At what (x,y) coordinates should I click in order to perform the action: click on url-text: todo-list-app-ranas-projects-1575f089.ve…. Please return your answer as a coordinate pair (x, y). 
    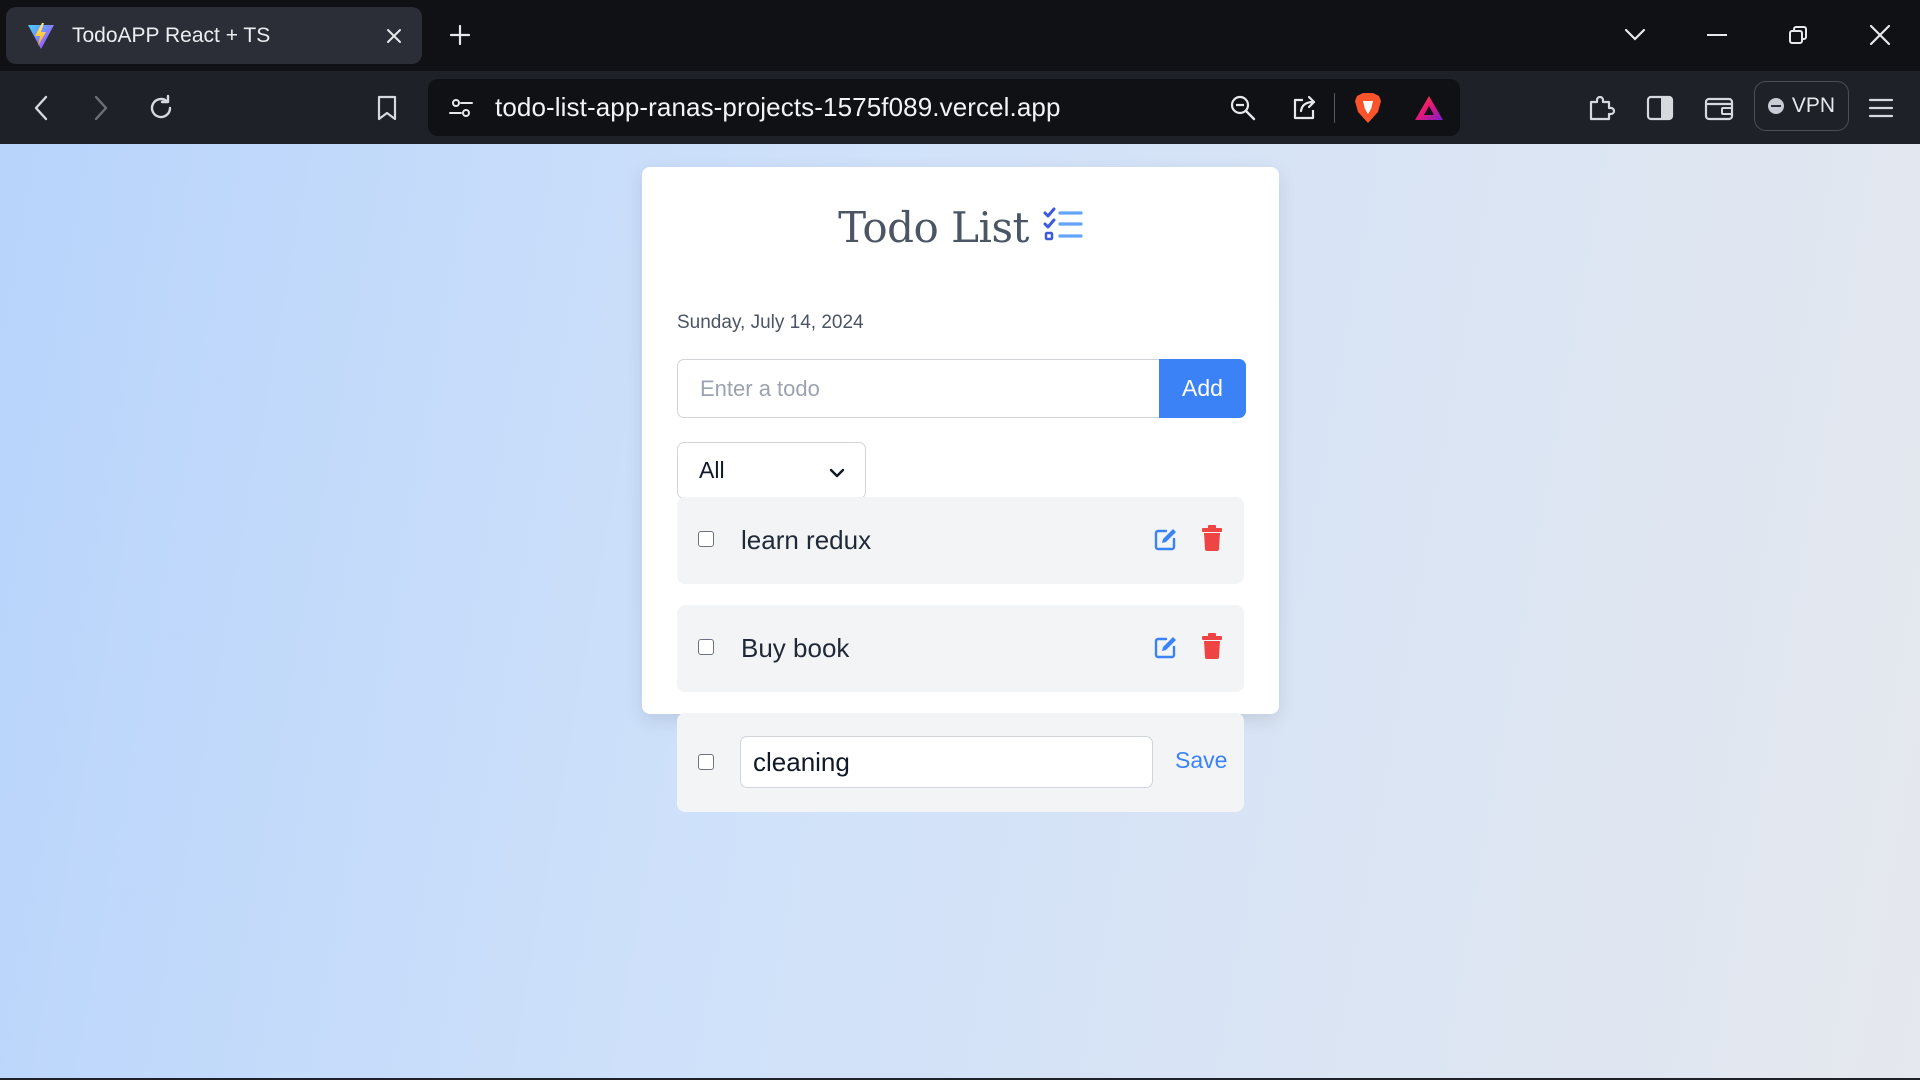
    Looking at the image, I should click on (778, 107).